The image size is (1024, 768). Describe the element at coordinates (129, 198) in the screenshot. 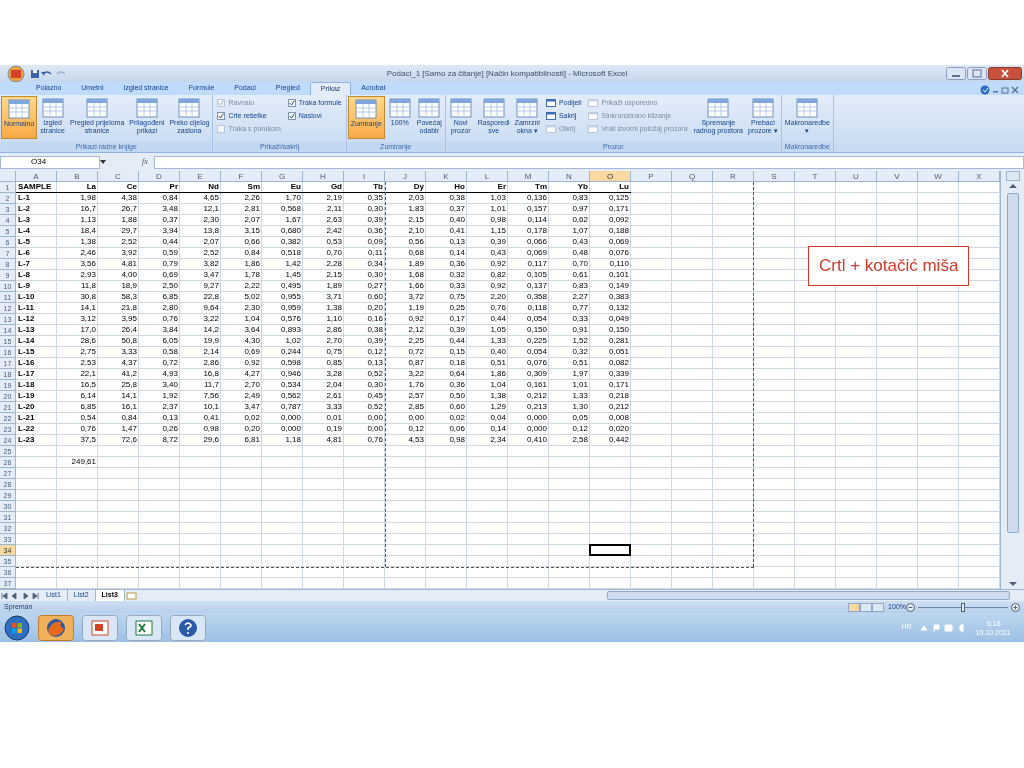

I see `table-cell-text: 4,38` at that location.